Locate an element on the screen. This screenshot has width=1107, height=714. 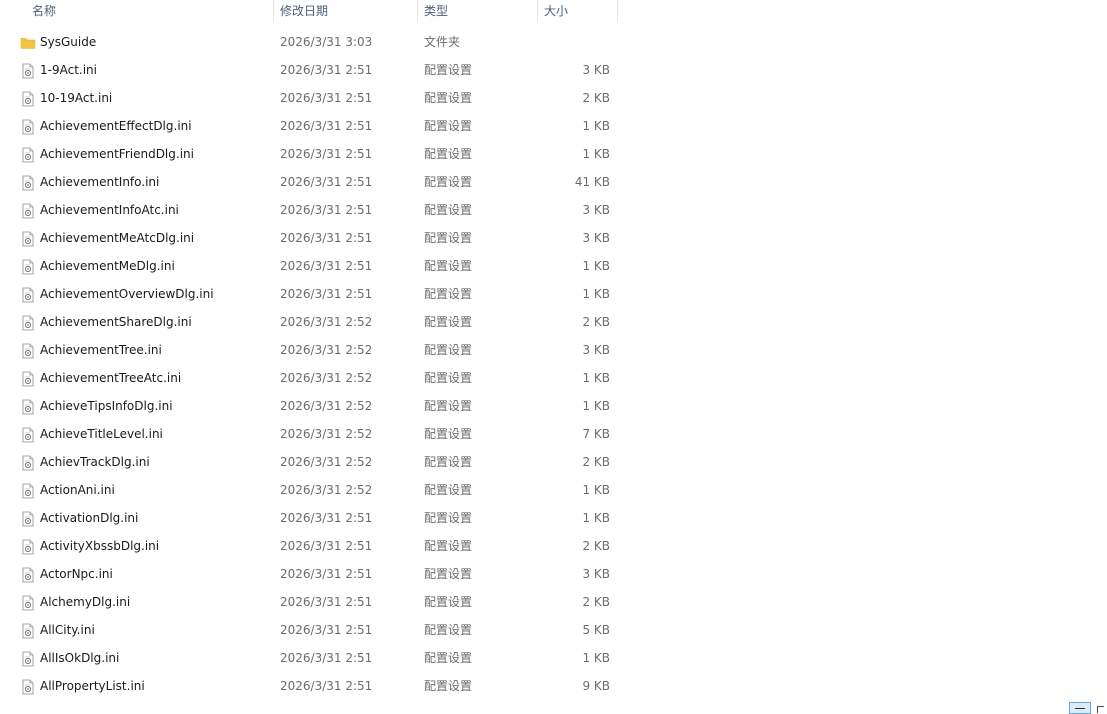
view-switcher is located at coordinates (1087, 707).